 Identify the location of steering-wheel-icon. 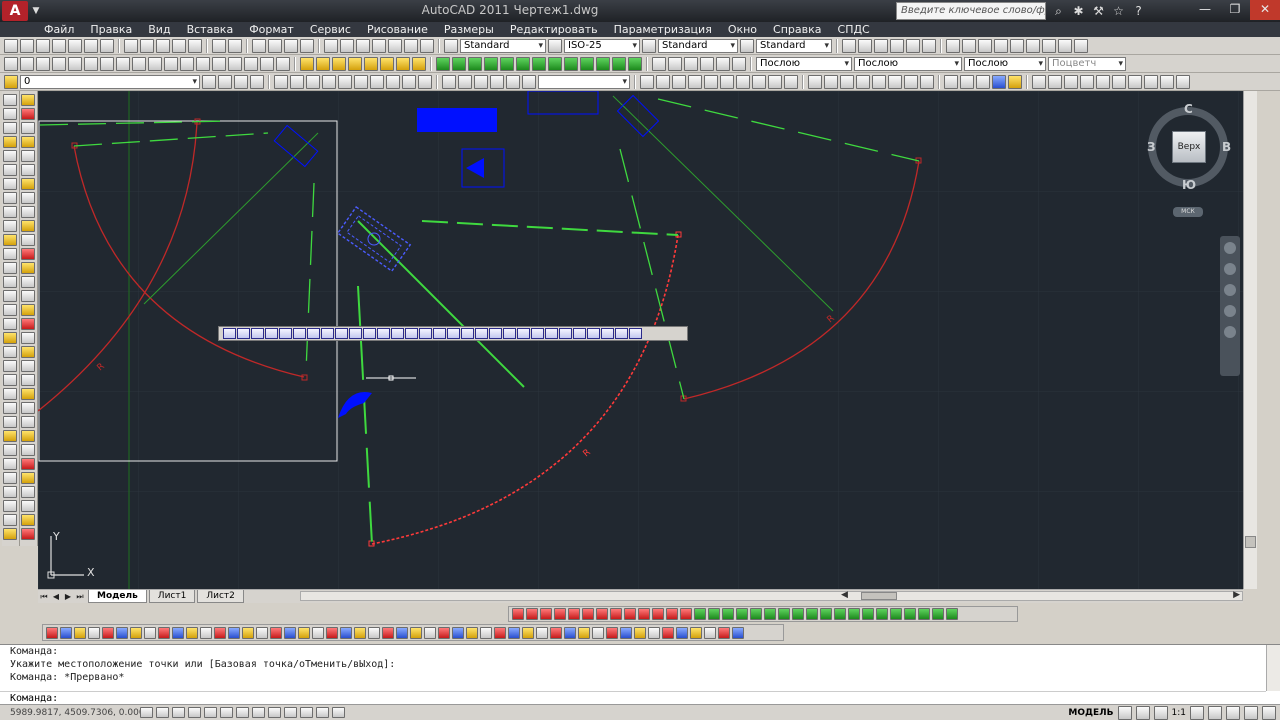
(1230, 248).